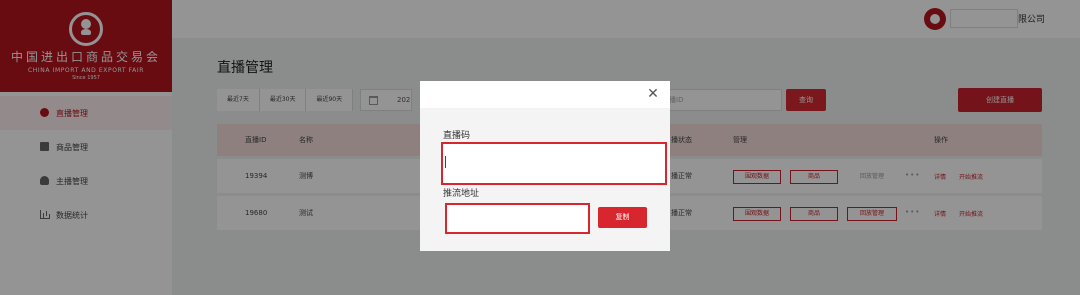 The height and width of the screenshot is (295, 1080). What do you see at coordinates (545, 95) in the screenshot?
I see `dialog-header: ✕` at bounding box center [545, 95].